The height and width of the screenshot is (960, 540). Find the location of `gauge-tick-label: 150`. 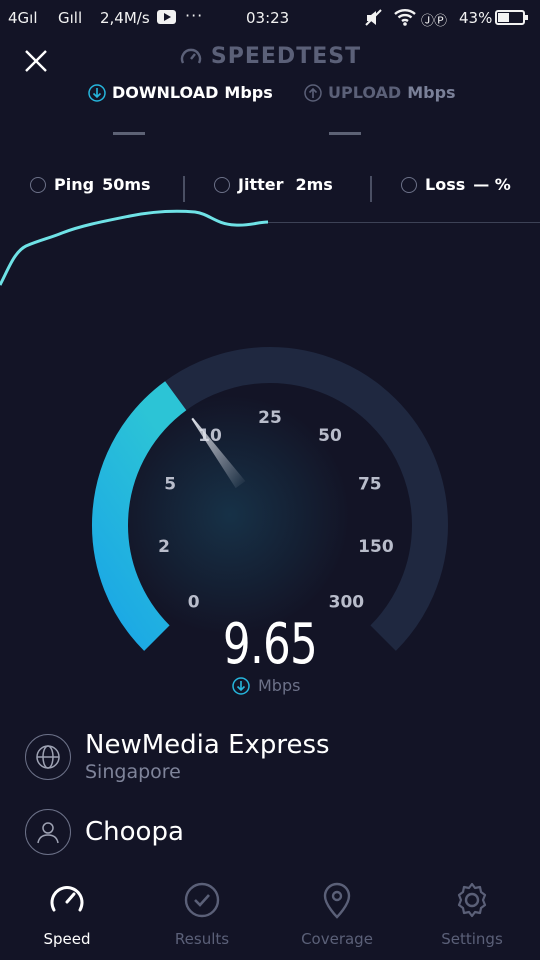

gauge-tick-label: 150 is located at coordinates (376, 547).